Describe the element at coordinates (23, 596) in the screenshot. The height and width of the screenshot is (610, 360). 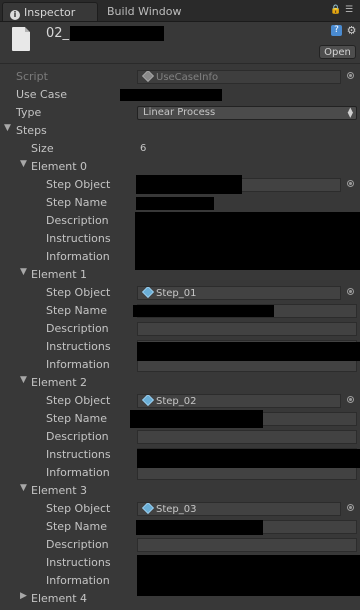
I see `foldout-arrow-icon: ▶` at that location.